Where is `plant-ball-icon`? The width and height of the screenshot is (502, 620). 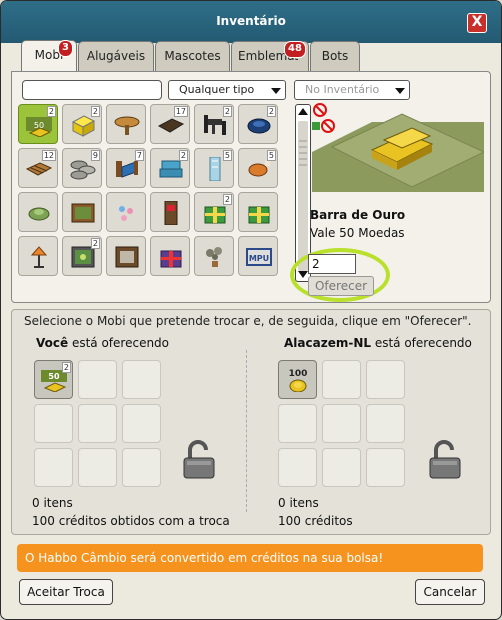 plant-ball-icon is located at coordinates (39, 214).